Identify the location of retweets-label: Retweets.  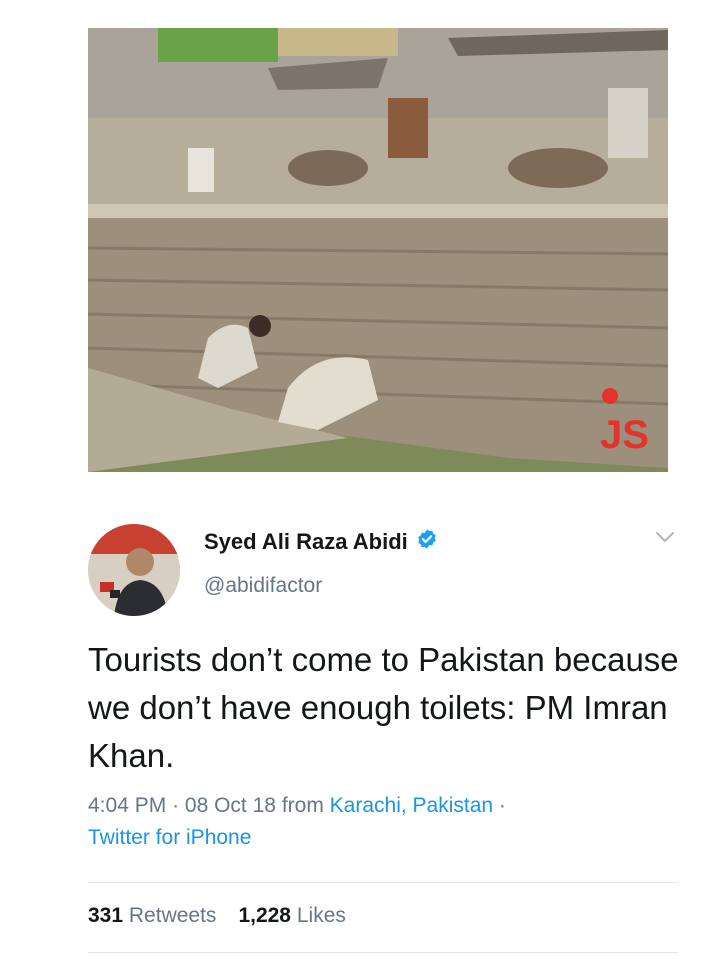
(172, 915).